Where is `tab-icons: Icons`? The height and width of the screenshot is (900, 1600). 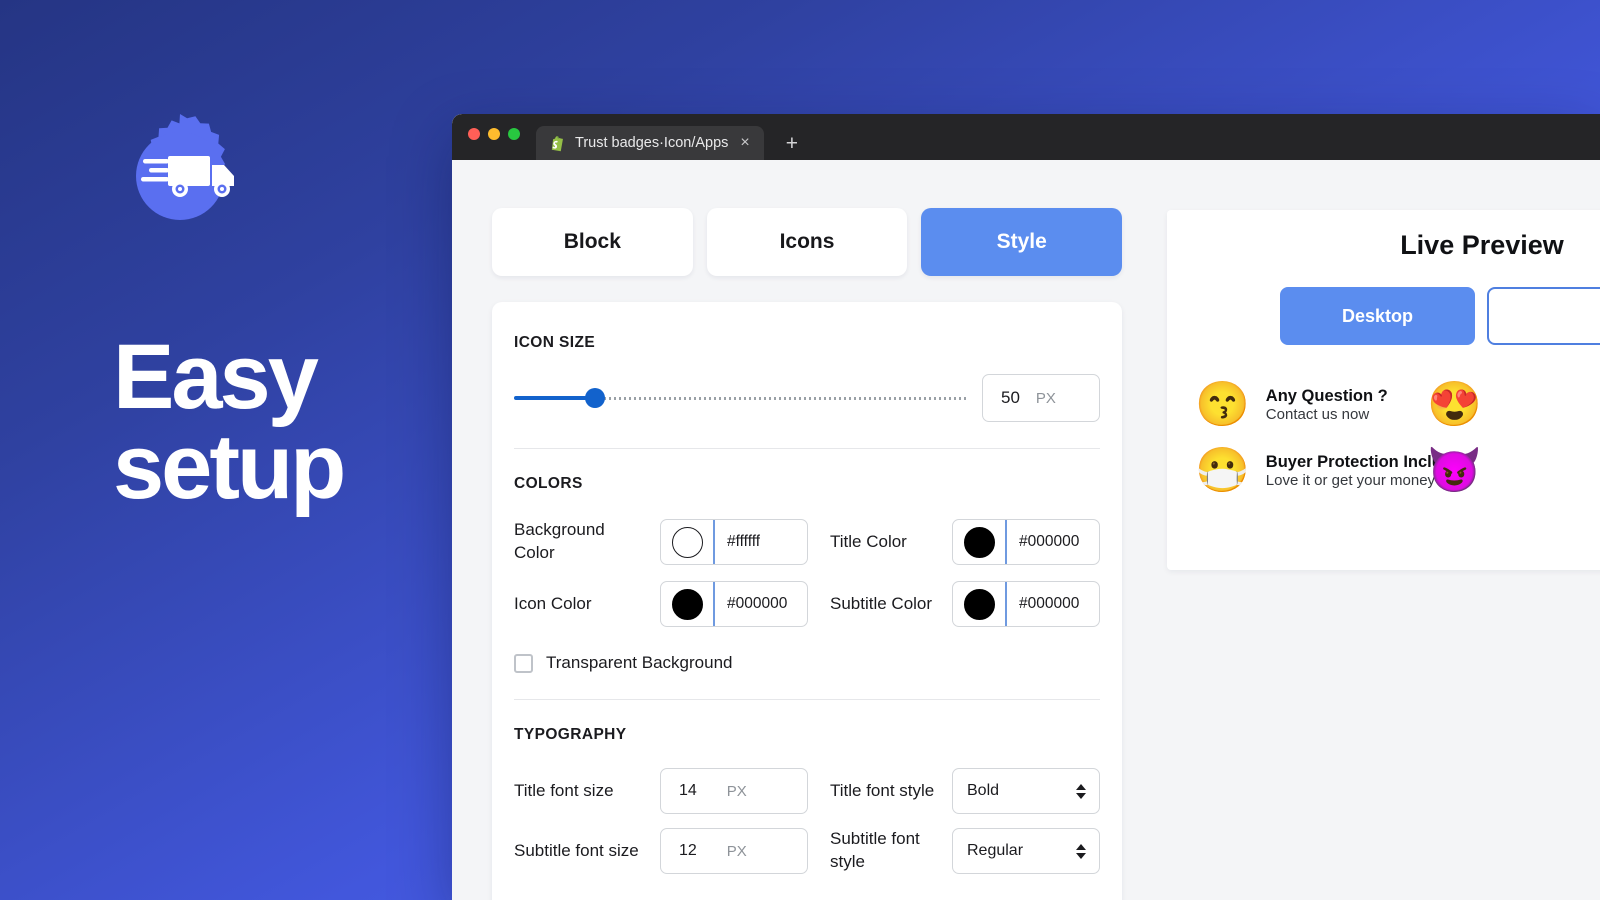 tab-icons: Icons is located at coordinates (807, 242).